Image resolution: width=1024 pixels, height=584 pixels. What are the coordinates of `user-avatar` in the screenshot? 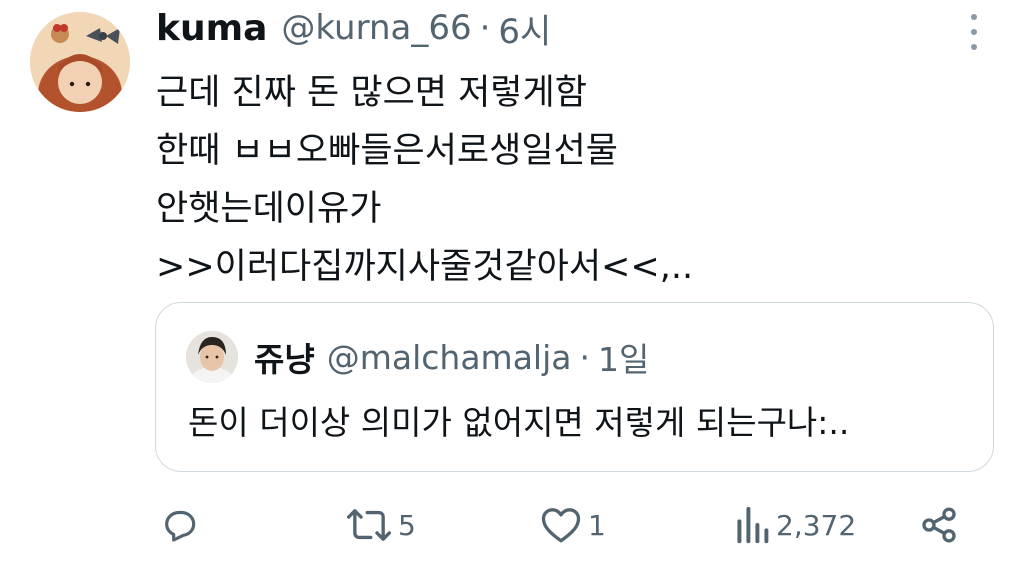 It's located at (80, 62).